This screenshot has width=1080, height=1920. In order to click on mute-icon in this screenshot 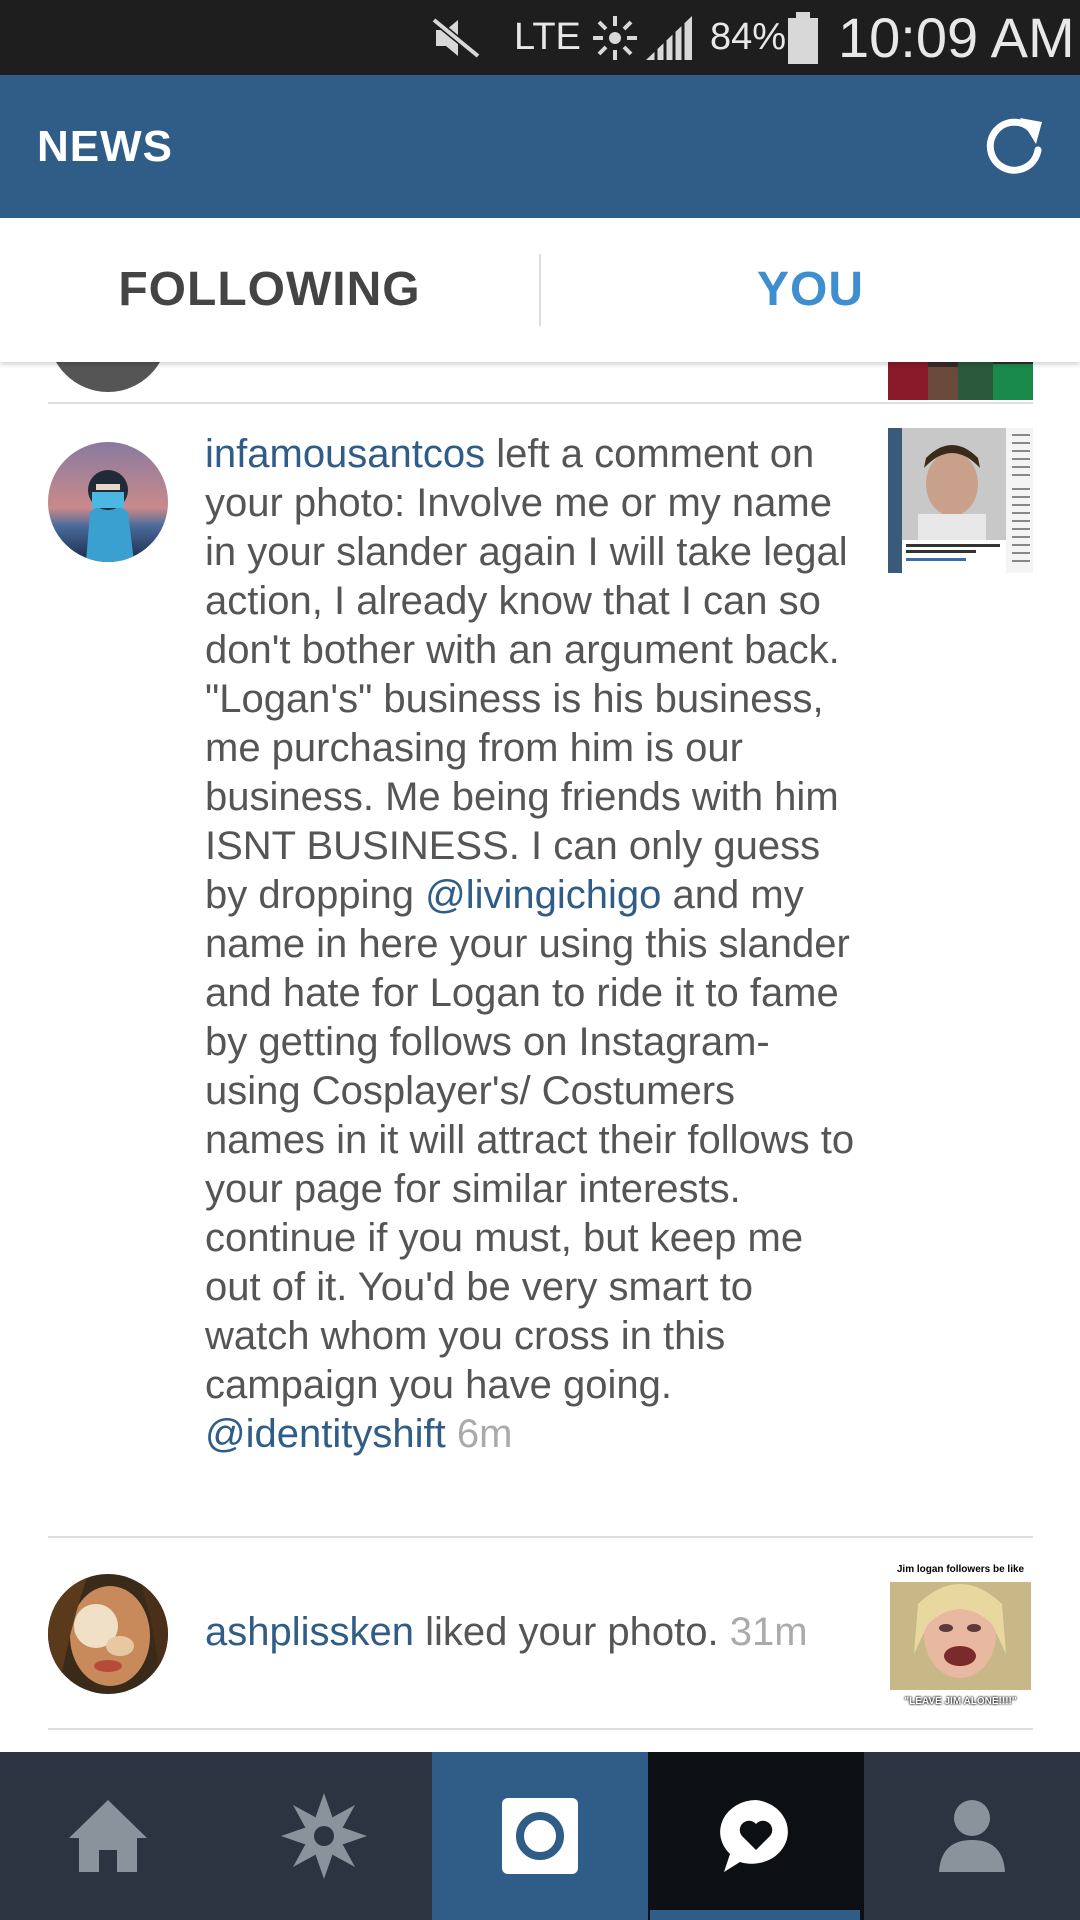, I will do `click(456, 37)`.